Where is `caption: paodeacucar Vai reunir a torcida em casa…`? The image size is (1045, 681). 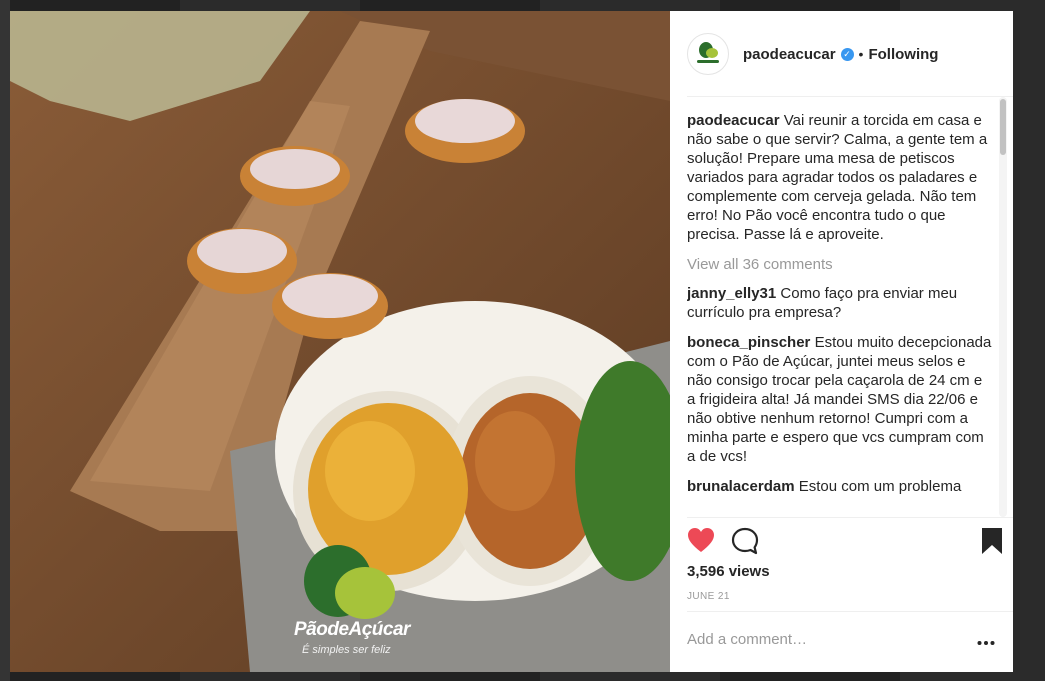
caption: paodeacucar Vai reunir a torcida em casa… is located at coordinates (840, 177).